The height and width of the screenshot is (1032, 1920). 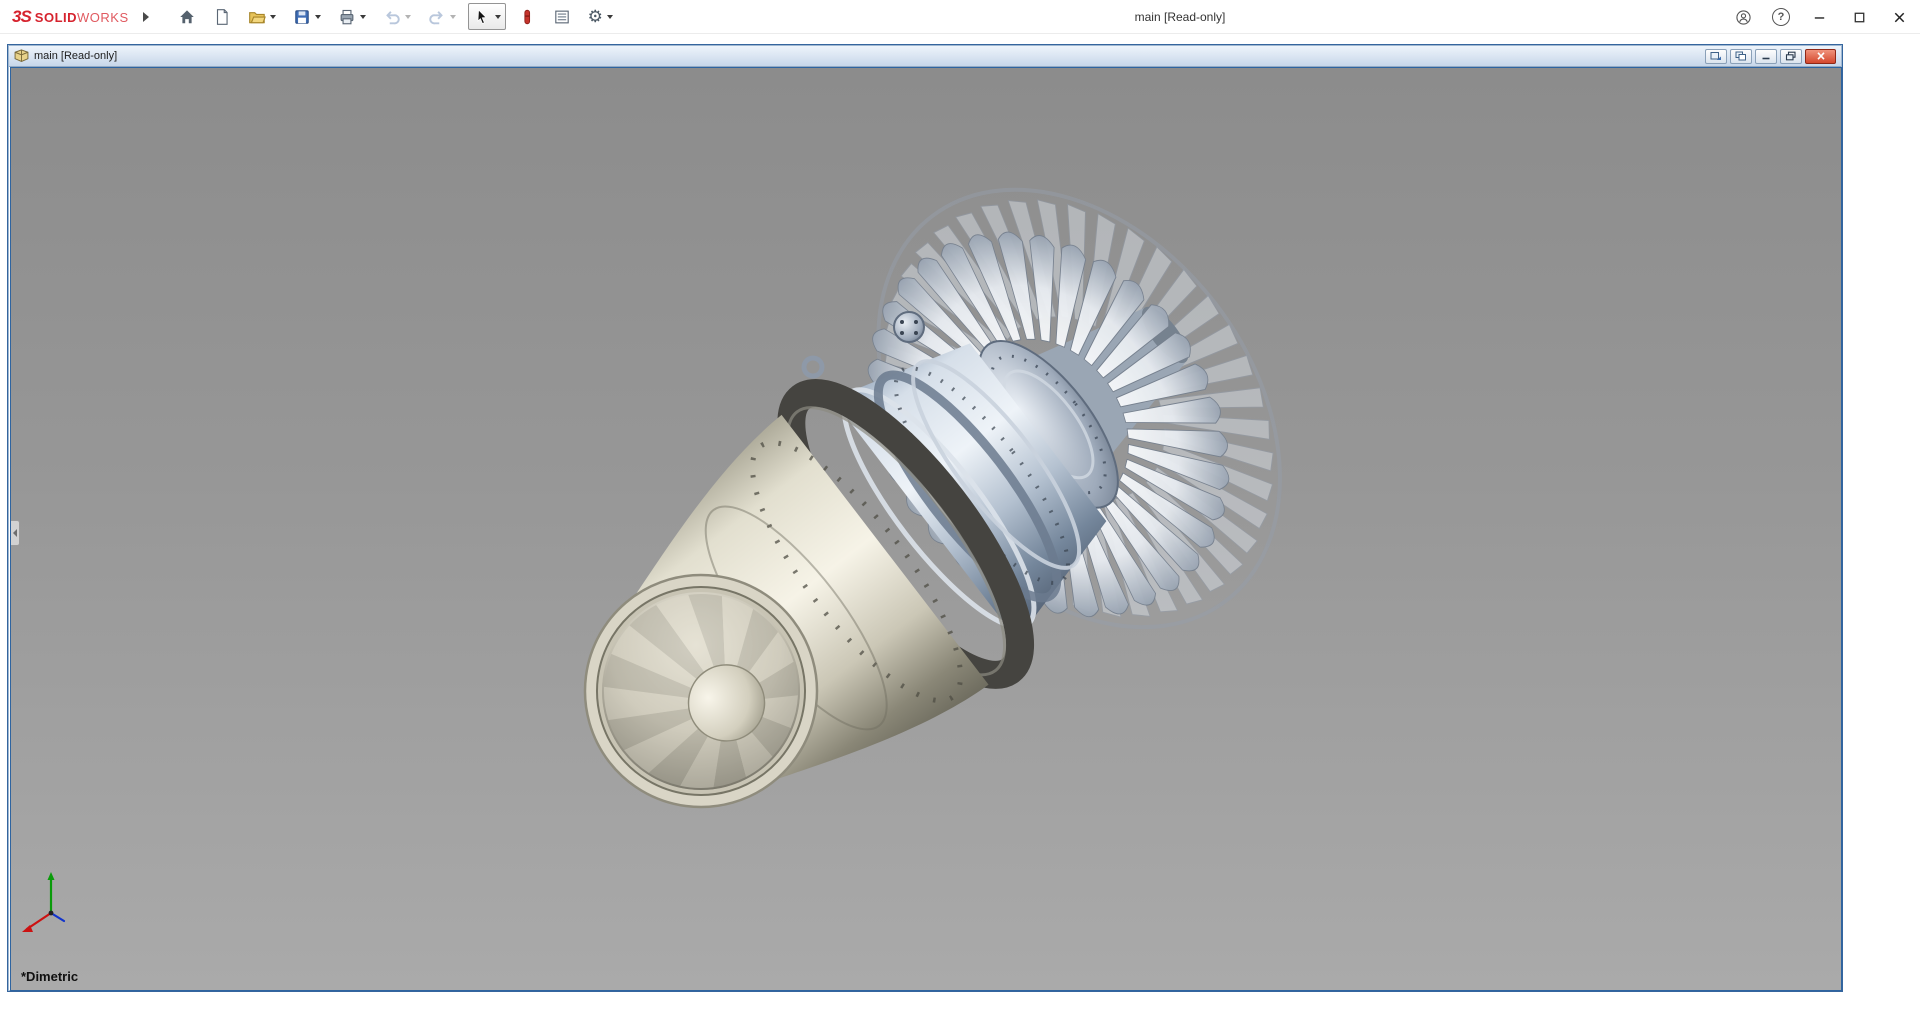 I want to click on maximize-icon, so click(x=1859, y=17).